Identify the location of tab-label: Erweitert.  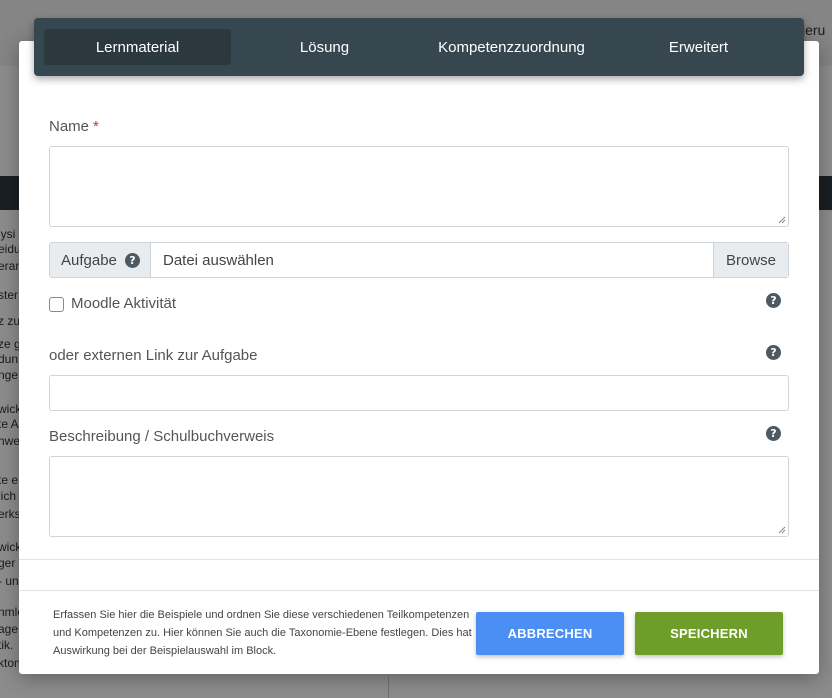
(698, 47).